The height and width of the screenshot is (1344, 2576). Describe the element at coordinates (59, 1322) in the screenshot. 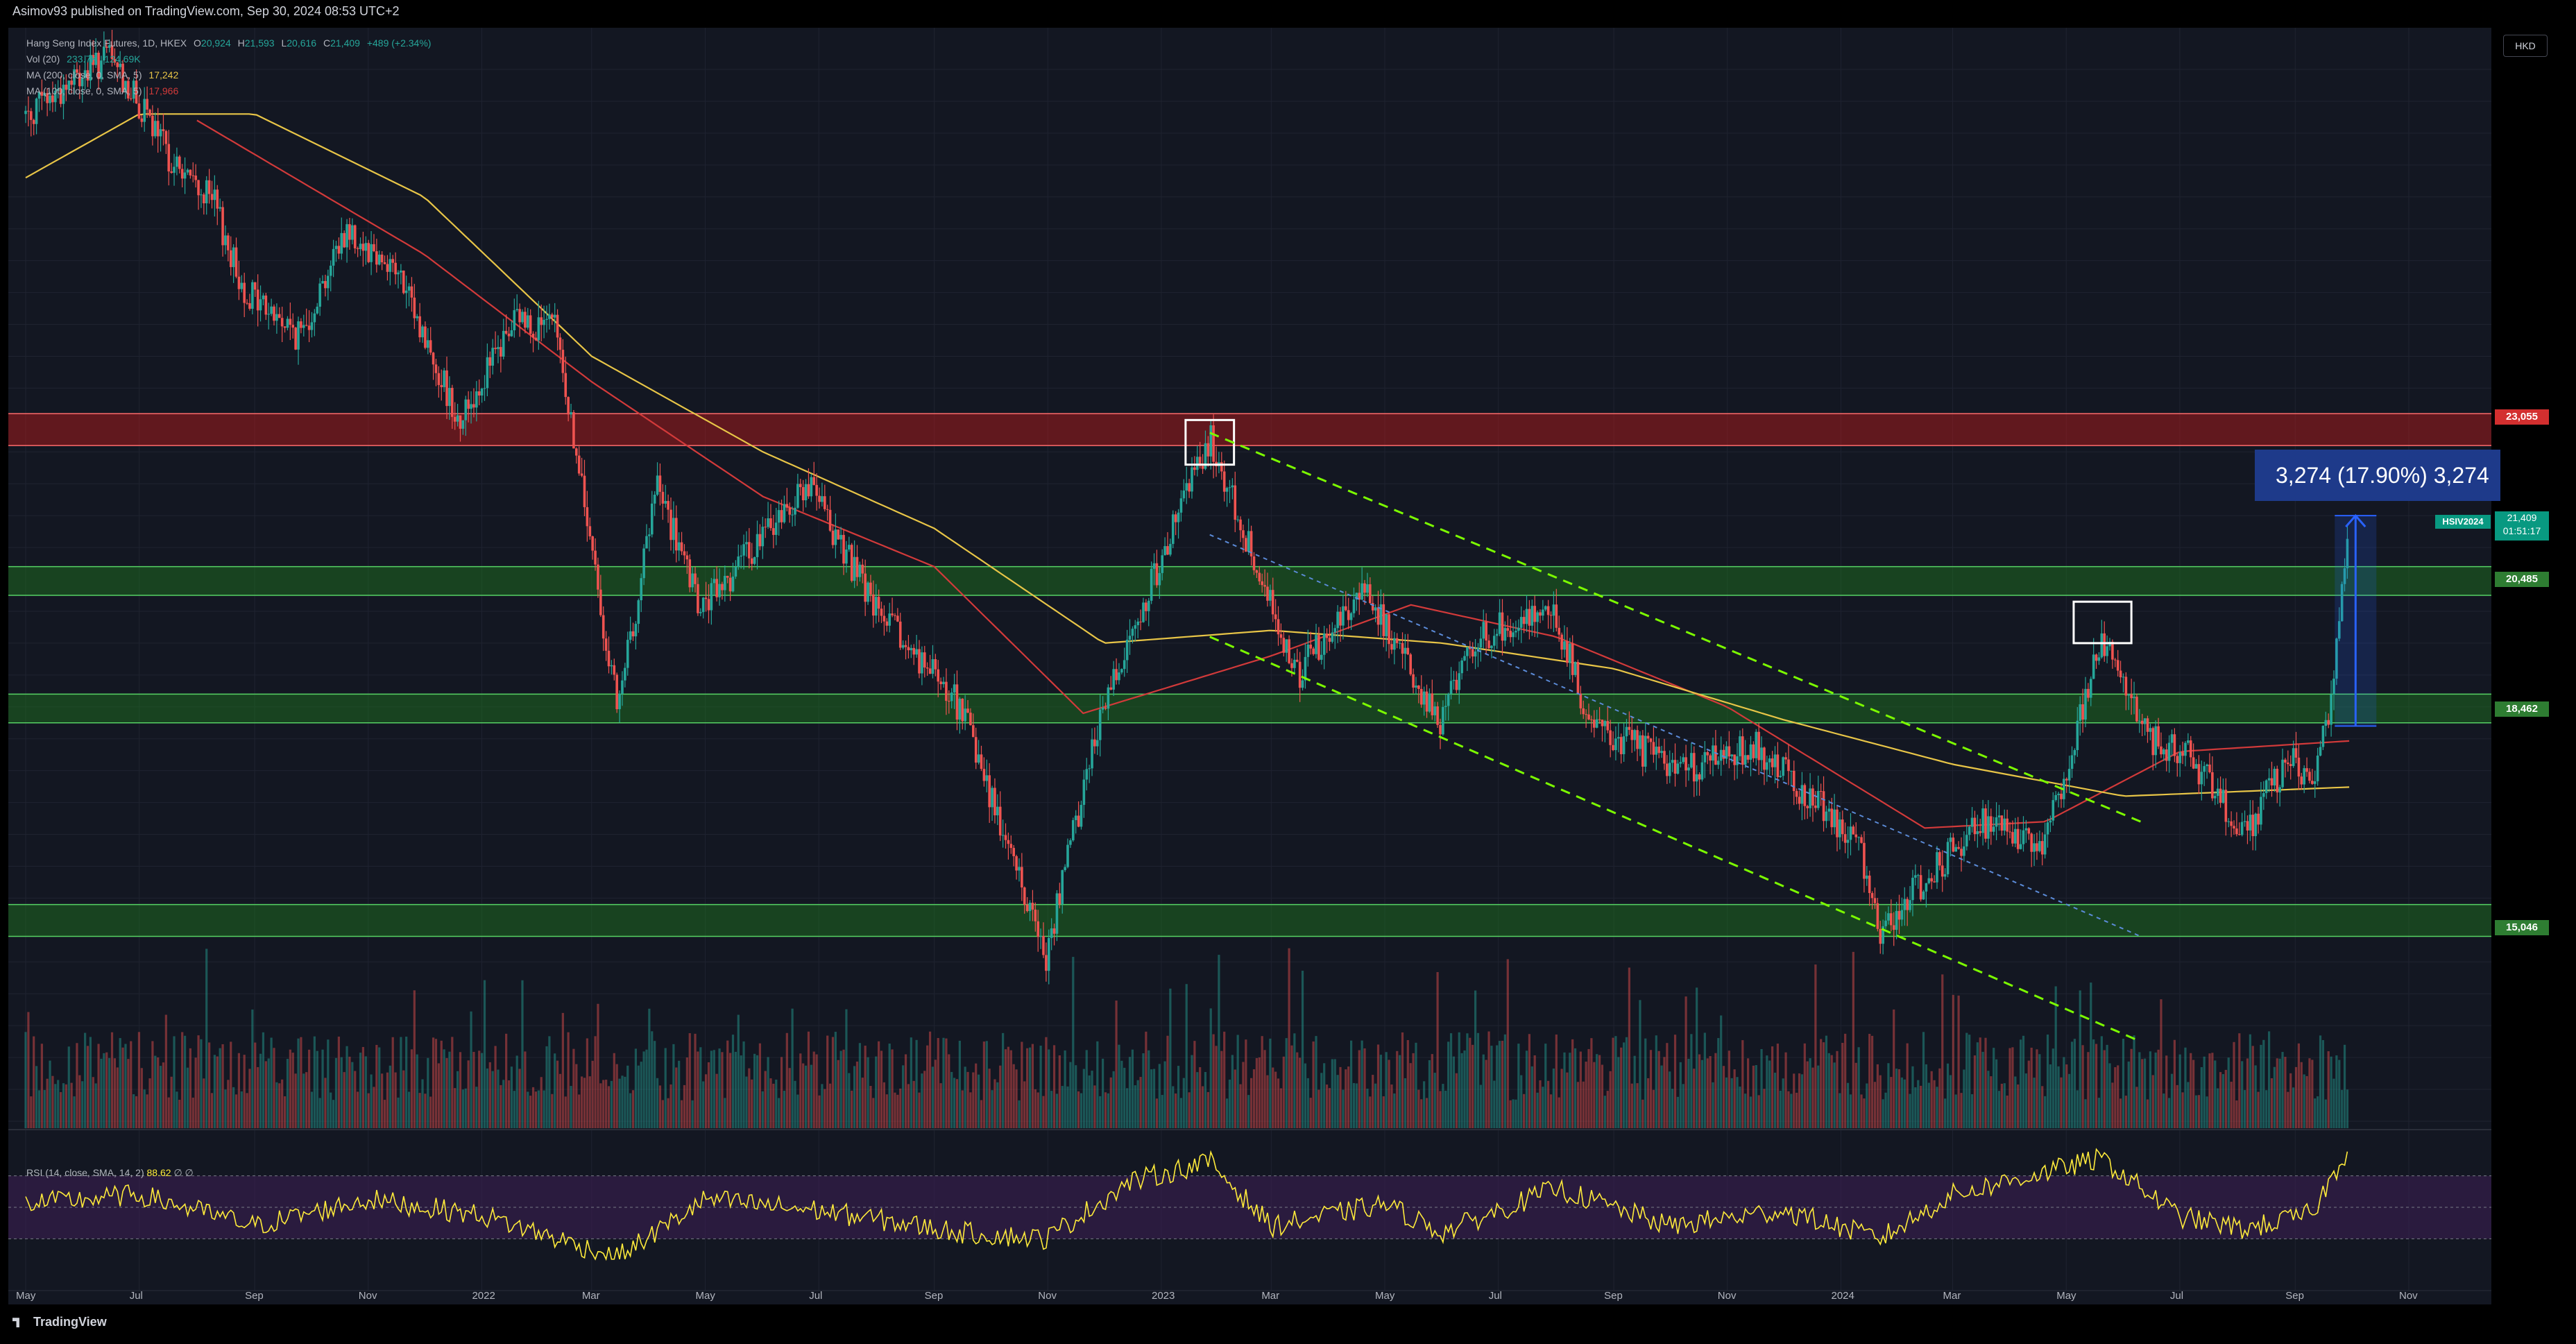

I see `tradingview-logo: TradingView` at that location.